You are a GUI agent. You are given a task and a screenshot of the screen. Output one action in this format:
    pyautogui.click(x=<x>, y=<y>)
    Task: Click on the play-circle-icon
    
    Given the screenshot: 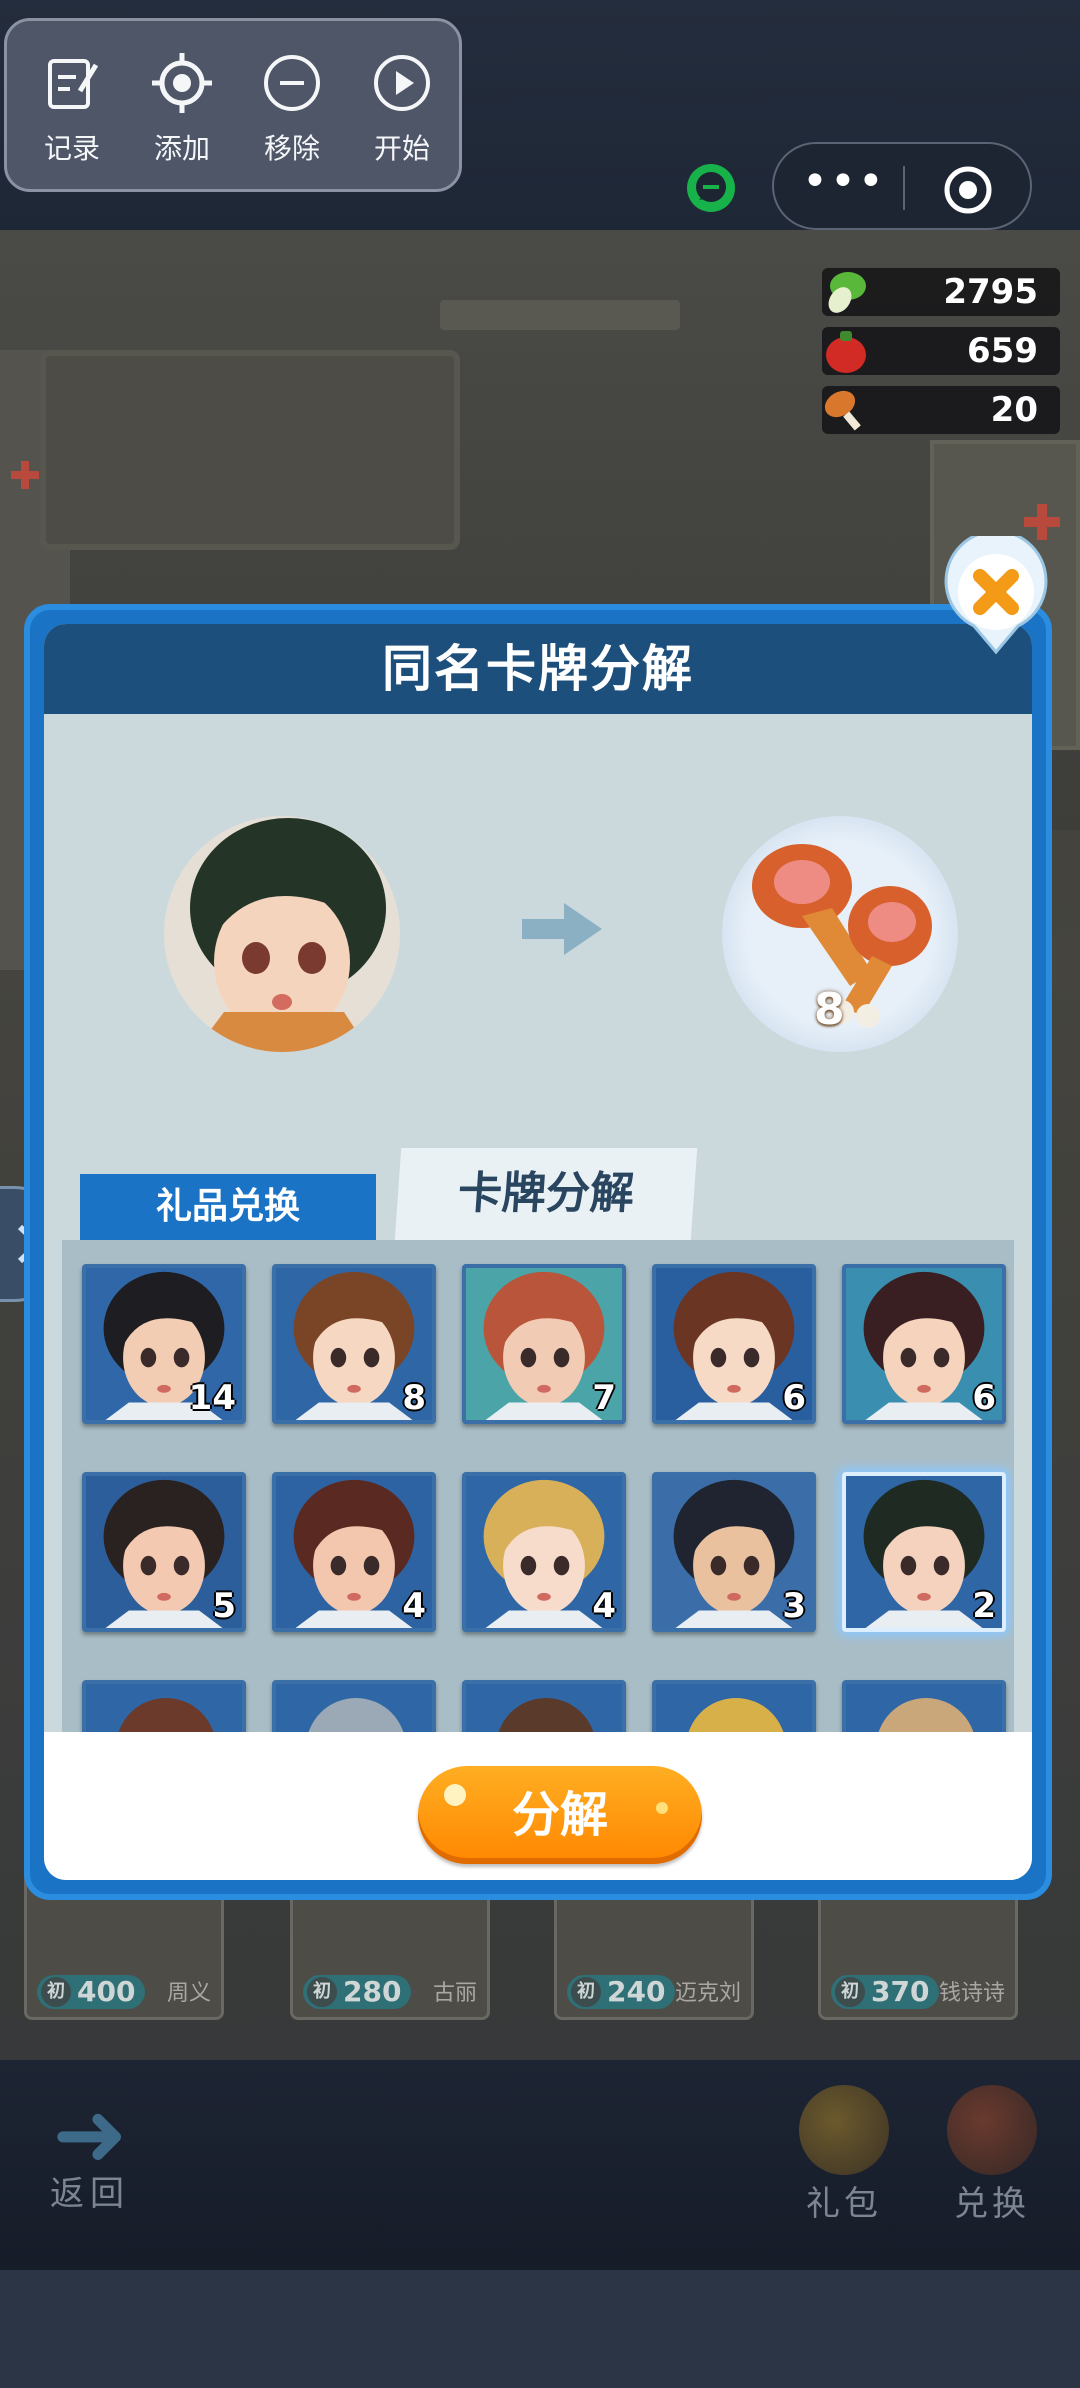 What is the action you would take?
    pyautogui.click(x=402, y=83)
    